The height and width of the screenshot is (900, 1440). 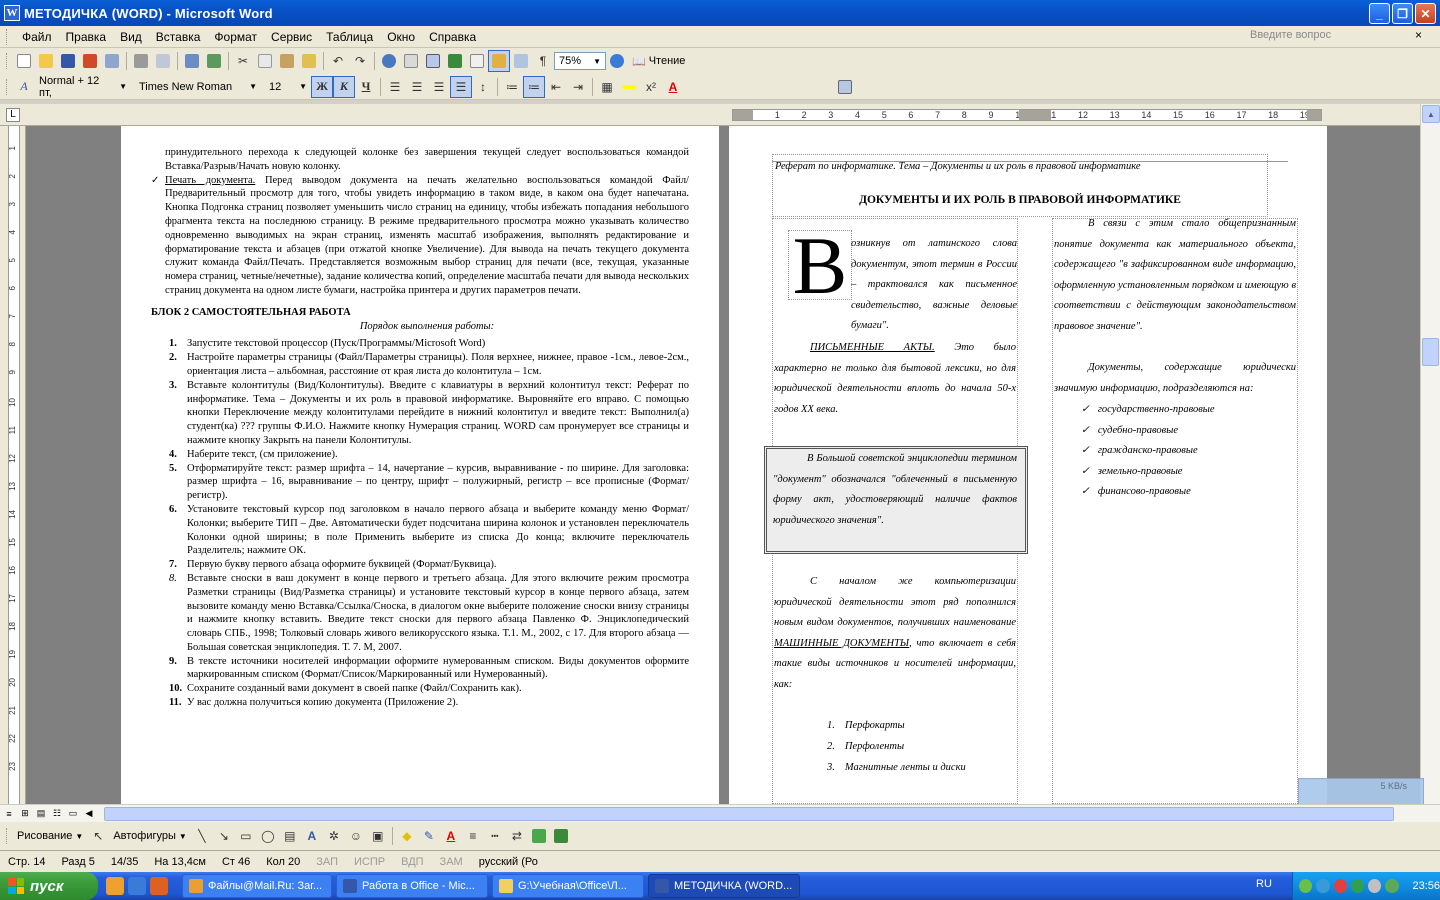 What do you see at coordinates (224, 836) in the screenshot?
I see `arrow-tool-icon: ↘` at bounding box center [224, 836].